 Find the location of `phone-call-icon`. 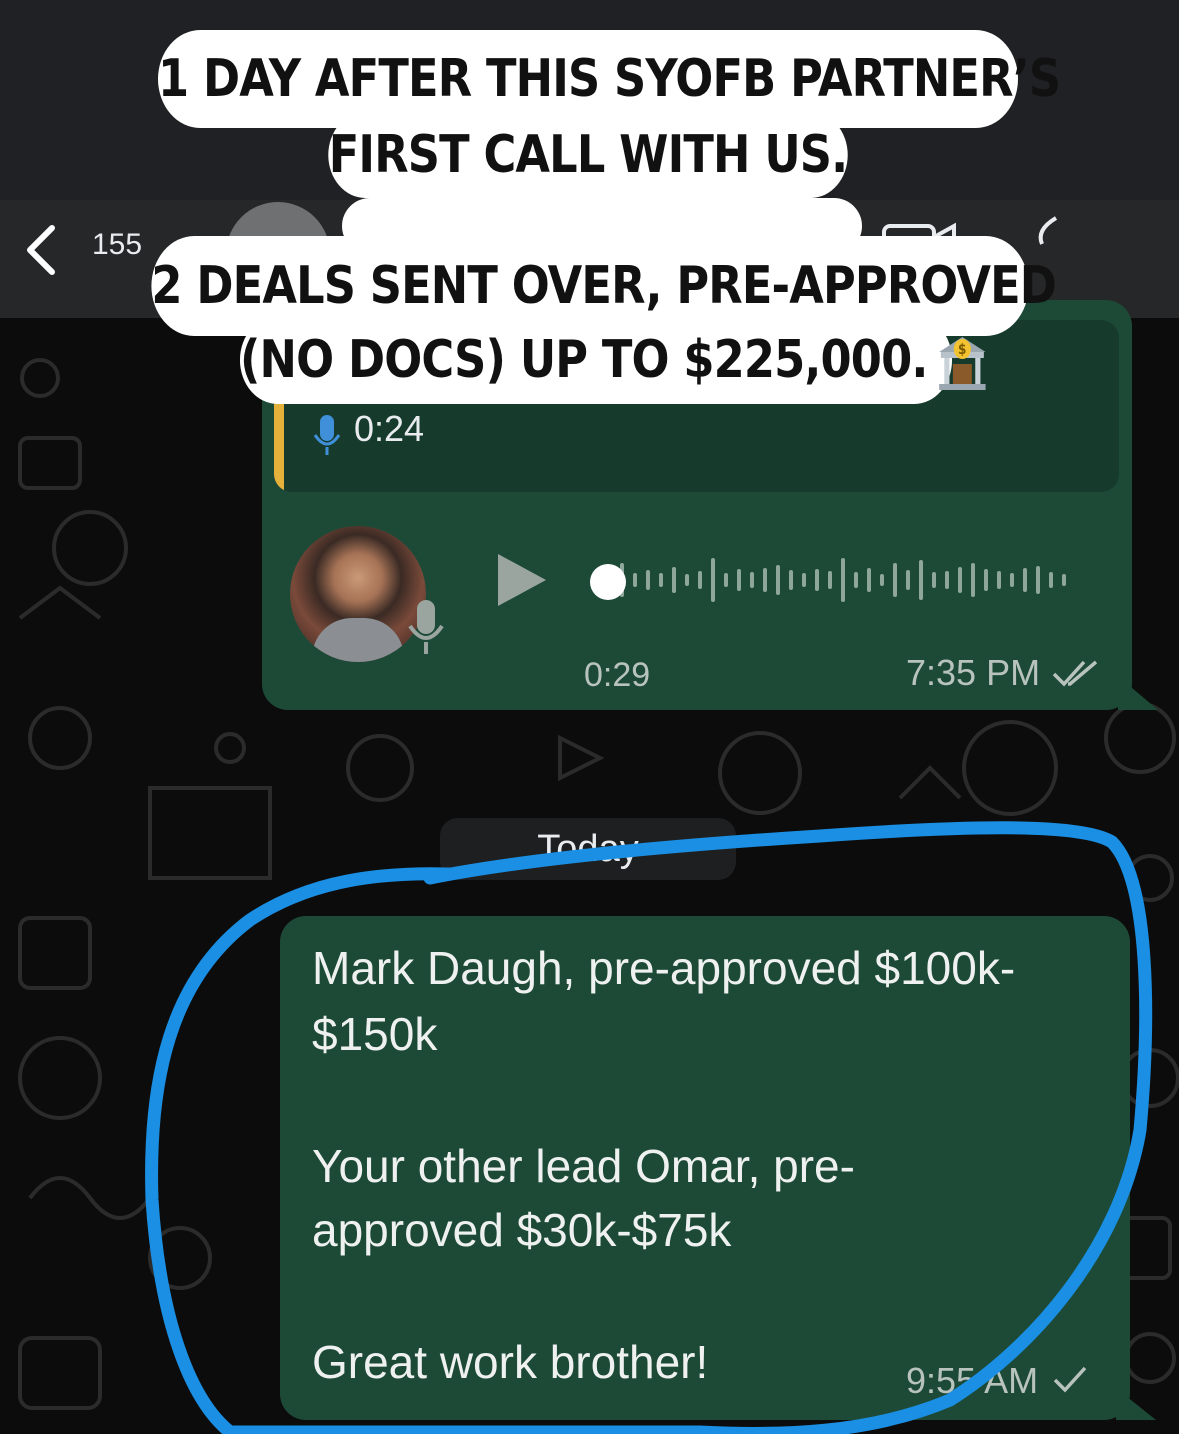

phone-call-icon is located at coordinates (1050, 234).